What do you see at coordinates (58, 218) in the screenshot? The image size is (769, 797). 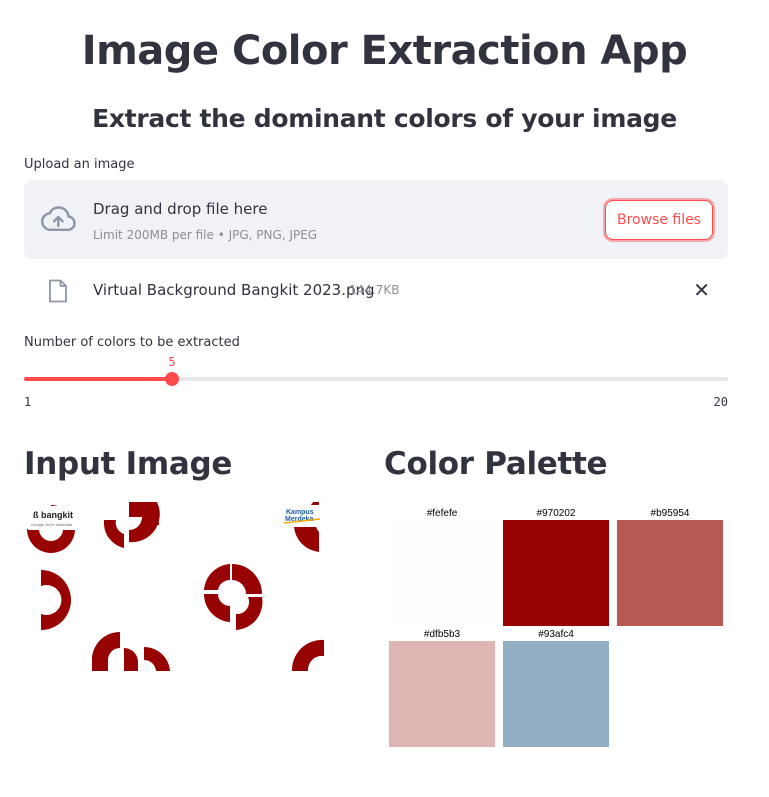 I see `cloud-upload-icon` at bounding box center [58, 218].